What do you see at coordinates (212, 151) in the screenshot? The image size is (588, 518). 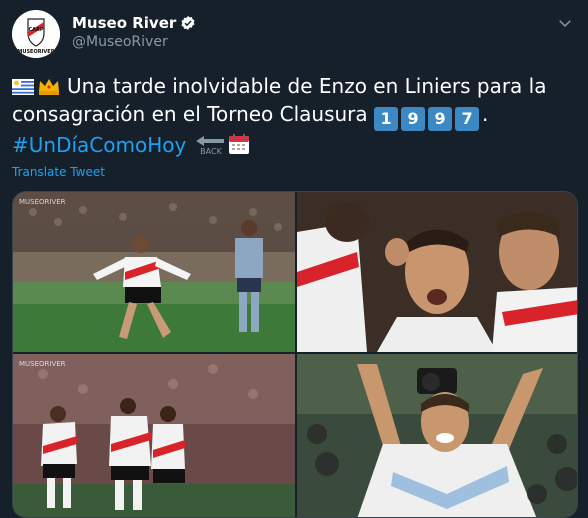 I see `svg-text: BACK` at bounding box center [212, 151].